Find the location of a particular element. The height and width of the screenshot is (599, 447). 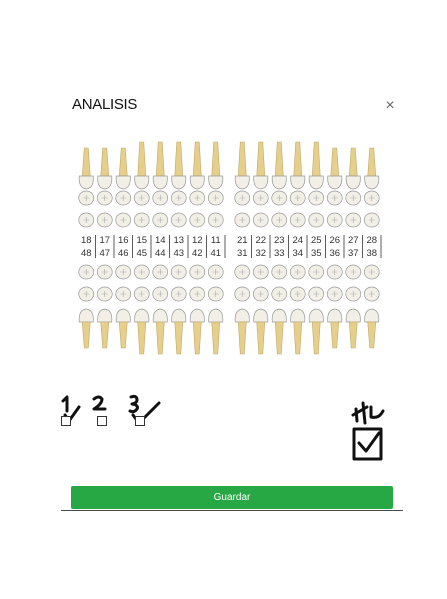

tooth-number-upper: 26 is located at coordinates (334, 240).